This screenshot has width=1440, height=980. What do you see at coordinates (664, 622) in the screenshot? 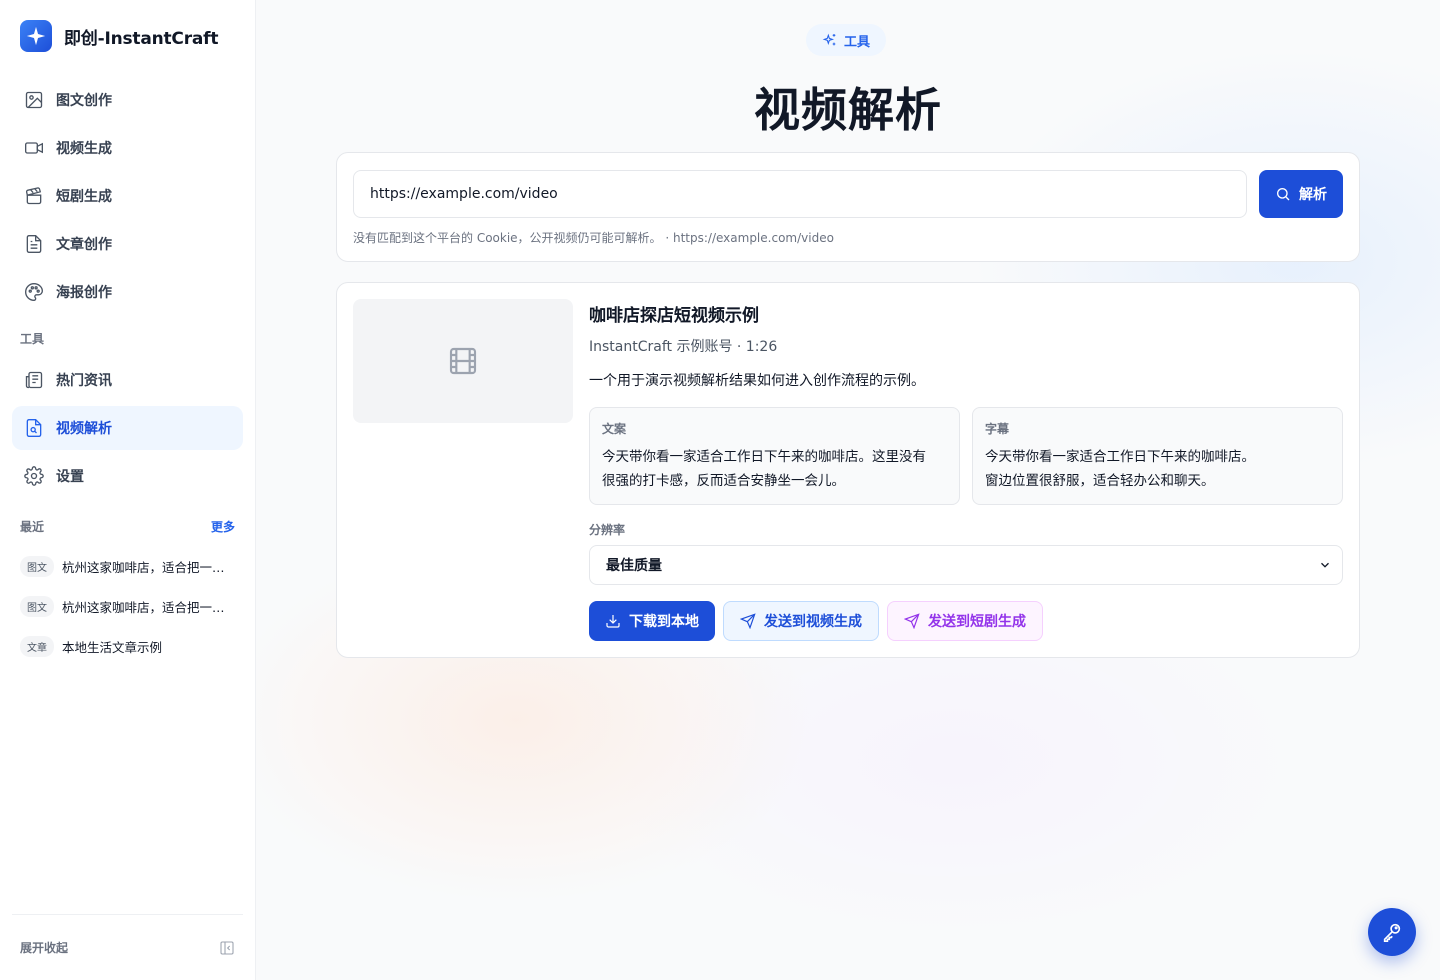
I see `download-button-label: 下载到本地` at bounding box center [664, 622].